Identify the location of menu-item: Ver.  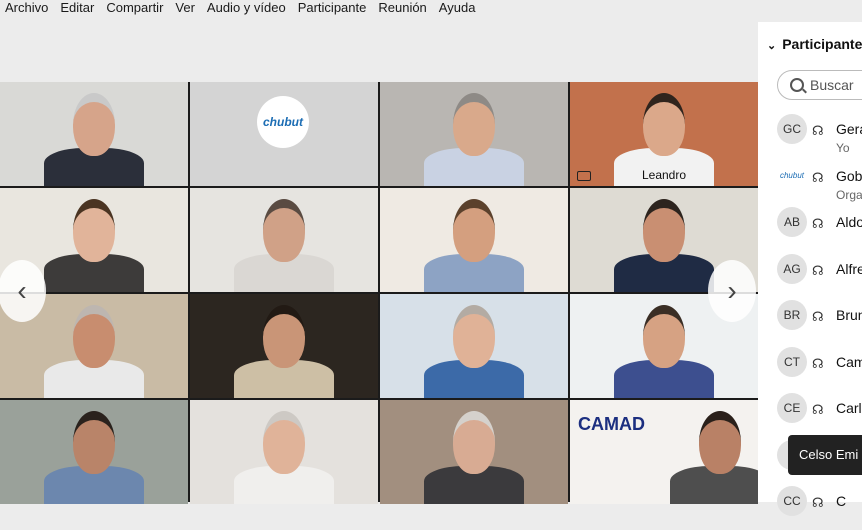
(185, 9).